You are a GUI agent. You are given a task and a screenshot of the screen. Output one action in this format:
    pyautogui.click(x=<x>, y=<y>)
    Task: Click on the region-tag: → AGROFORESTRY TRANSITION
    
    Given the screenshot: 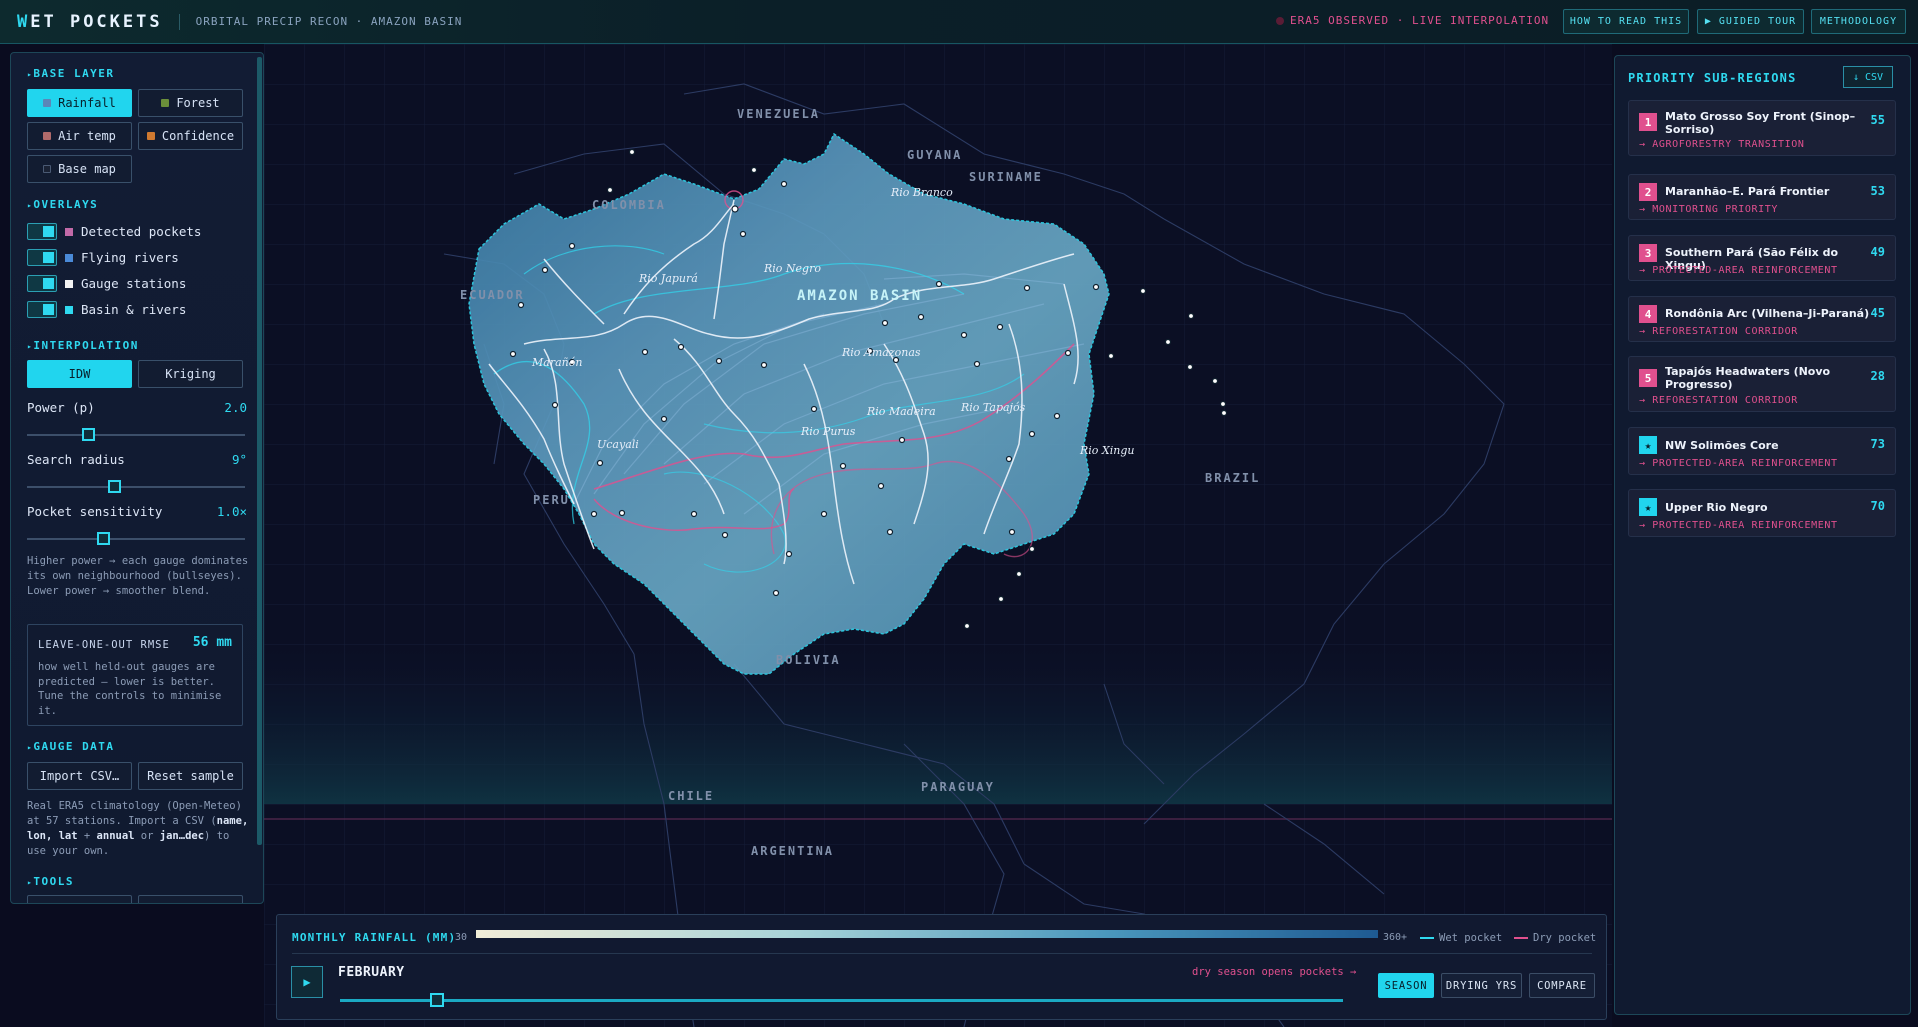 What is the action you would take?
    pyautogui.click(x=1722, y=144)
    